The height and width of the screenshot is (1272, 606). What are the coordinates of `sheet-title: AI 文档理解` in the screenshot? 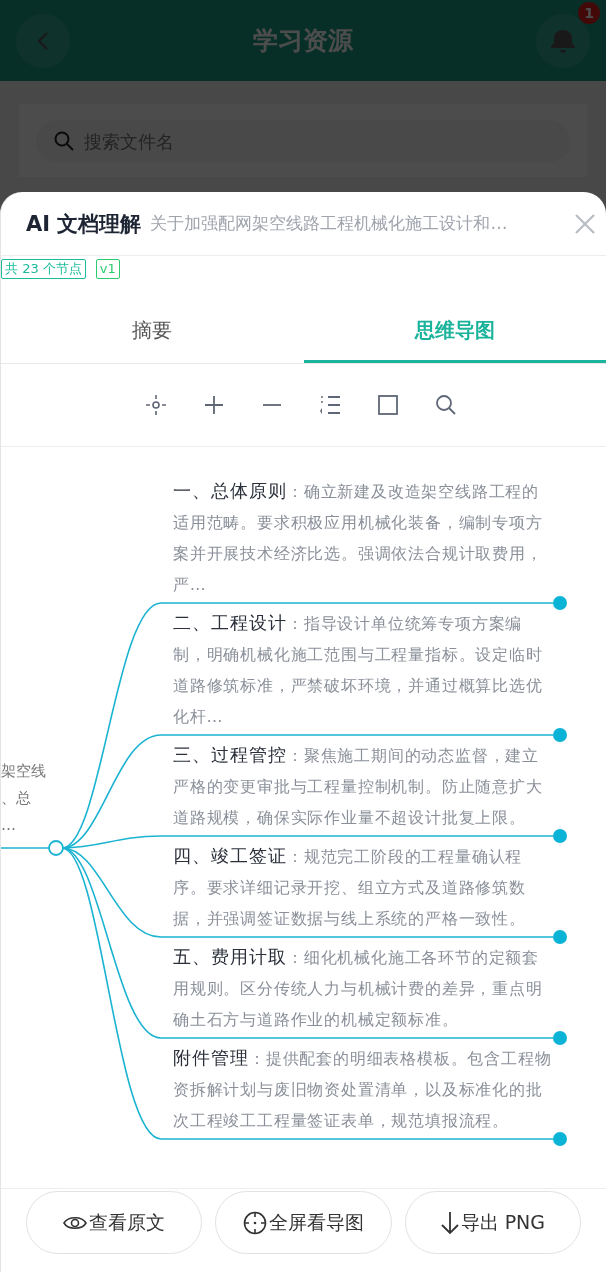 It's located at (84, 224).